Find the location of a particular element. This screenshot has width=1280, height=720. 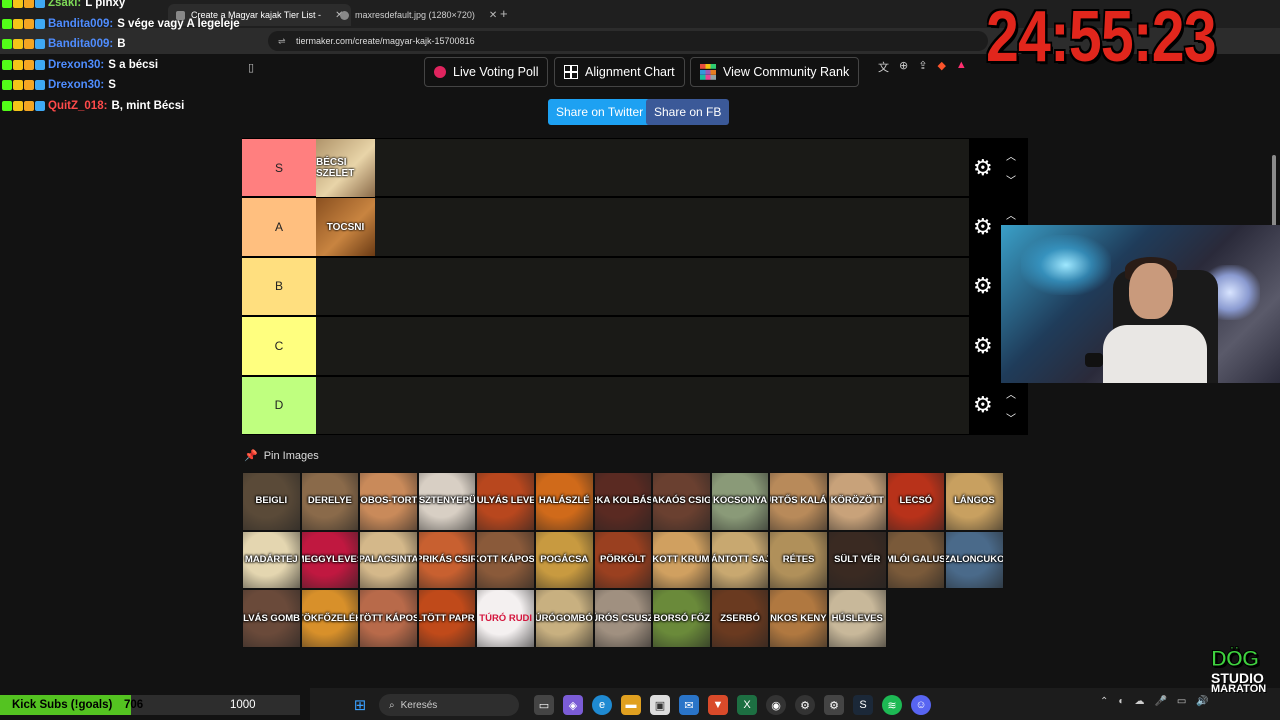

pool-image: GULYÁS LEVES is located at coordinates (505, 501).